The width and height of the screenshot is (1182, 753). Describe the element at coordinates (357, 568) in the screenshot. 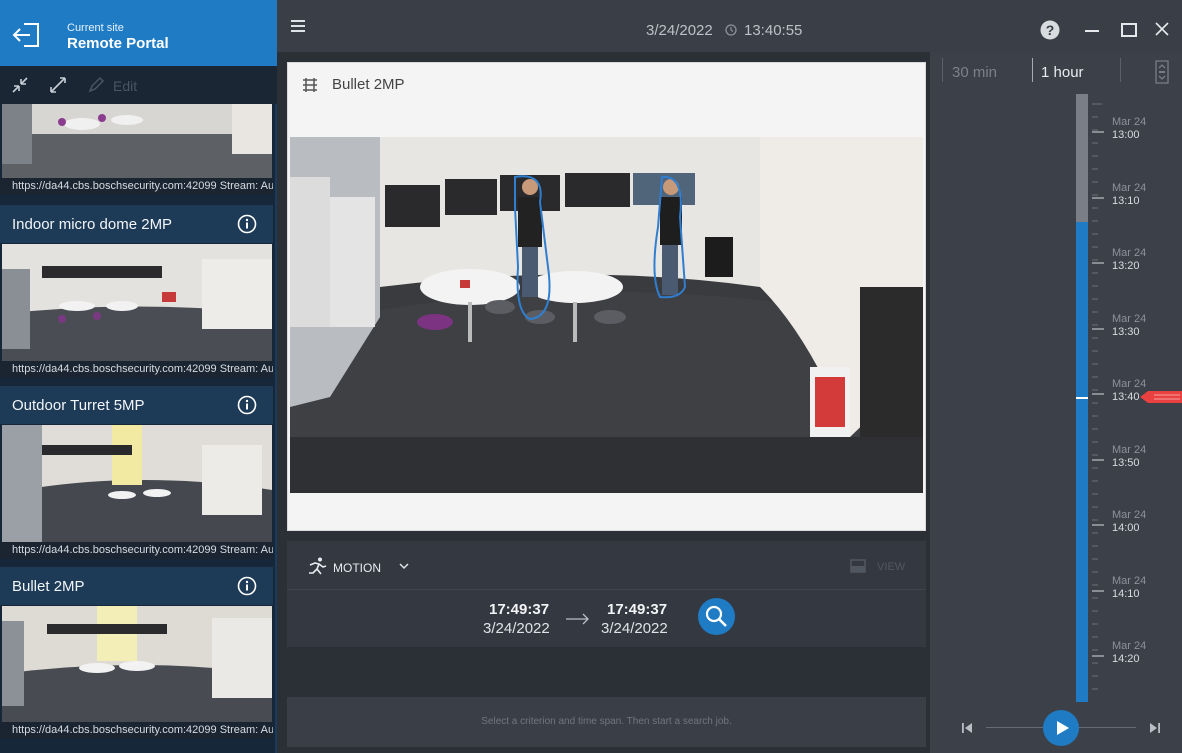

I see `criterion-label: MOTION` at that location.